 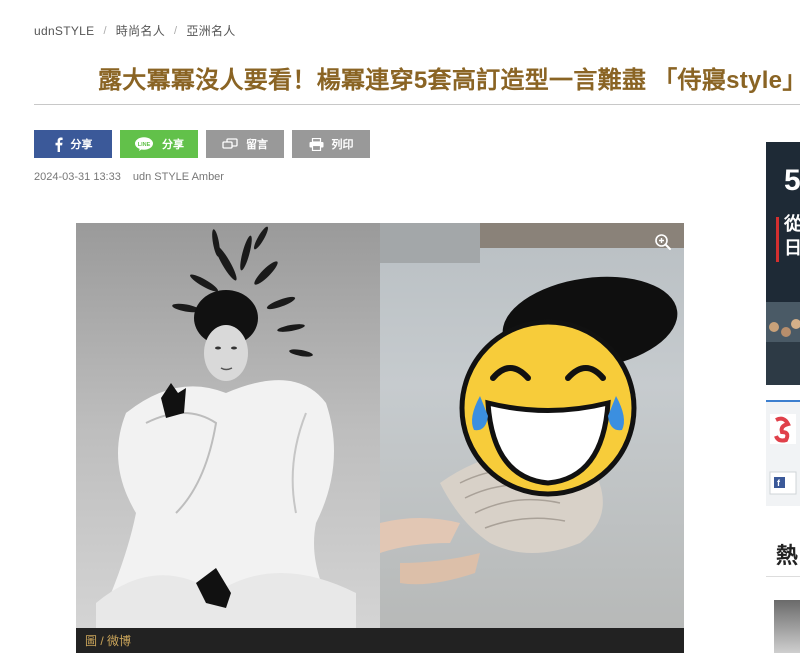 What do you see at coordinates (129, 177) in the screenshot?
I see `article-meta: 2024-03-31 13:33 udn STYLE Amber` at bounding box center [129, 177].